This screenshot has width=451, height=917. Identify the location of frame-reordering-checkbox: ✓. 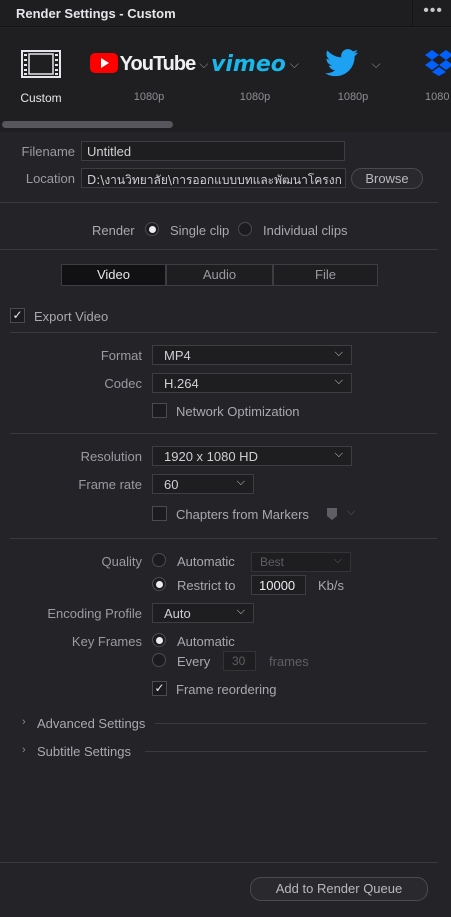
(159, 688).